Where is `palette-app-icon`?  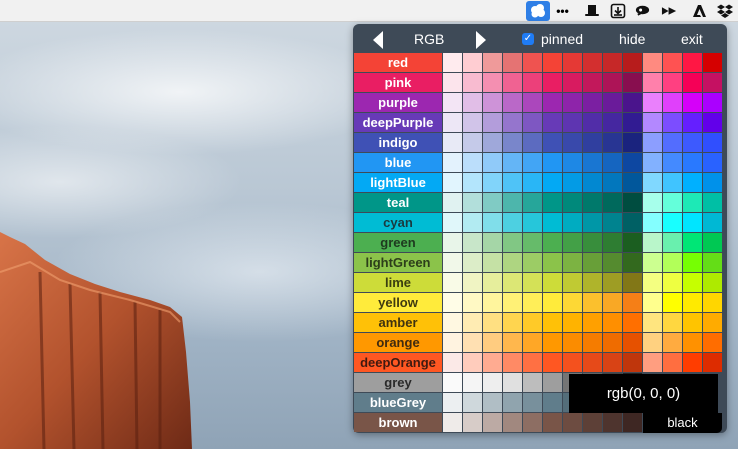 palette-app-icon is located at coordinates (538, 11).